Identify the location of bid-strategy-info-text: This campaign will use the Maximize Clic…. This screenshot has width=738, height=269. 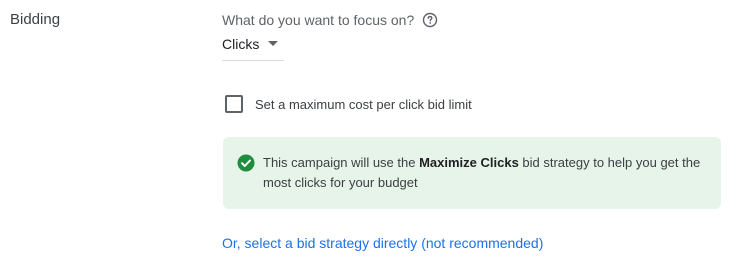
(482, 173).